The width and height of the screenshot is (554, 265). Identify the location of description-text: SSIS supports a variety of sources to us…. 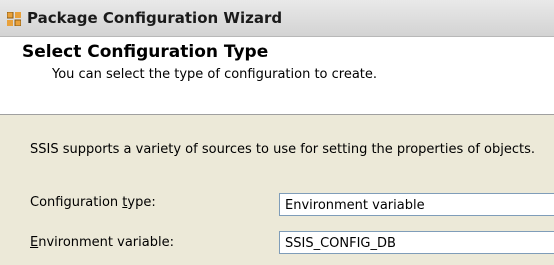
(283, 149).